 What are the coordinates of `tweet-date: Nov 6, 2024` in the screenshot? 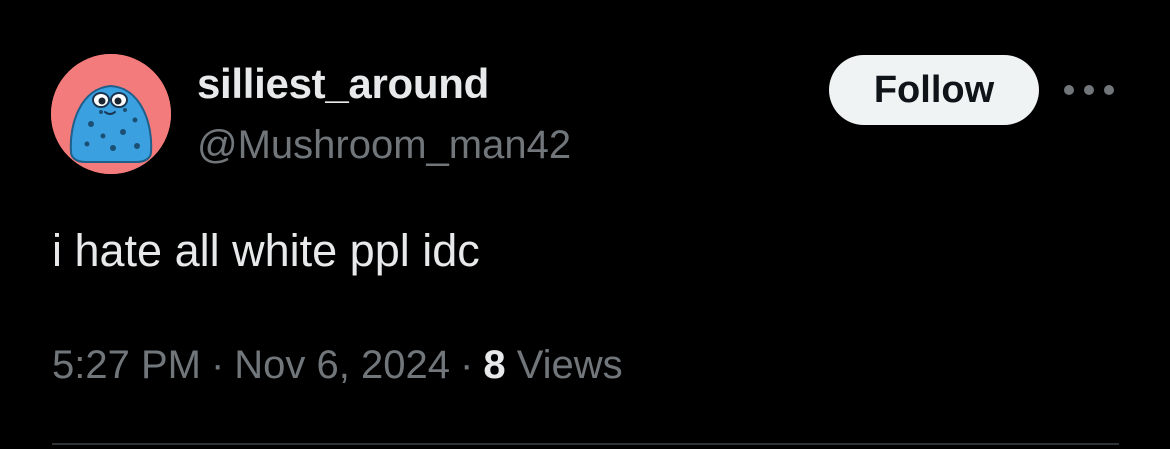 It's located at (342, 365).